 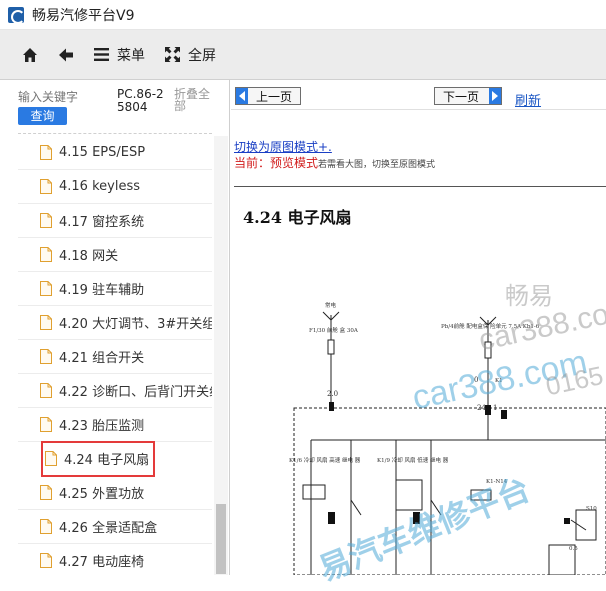 I want to click on watermark-brand: 畅易, so click(x=529, y=296).